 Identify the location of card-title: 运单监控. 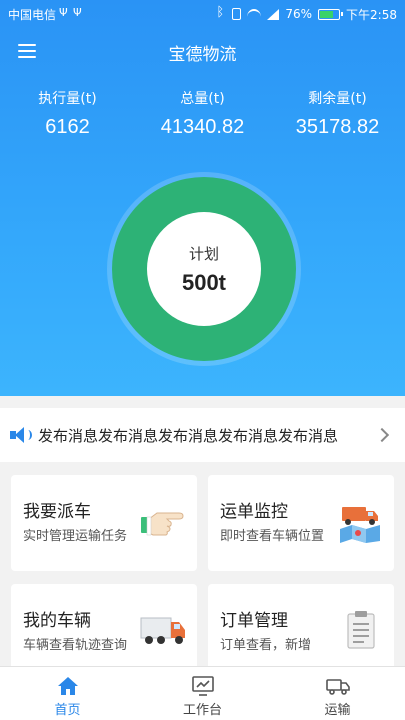
(254, 512).